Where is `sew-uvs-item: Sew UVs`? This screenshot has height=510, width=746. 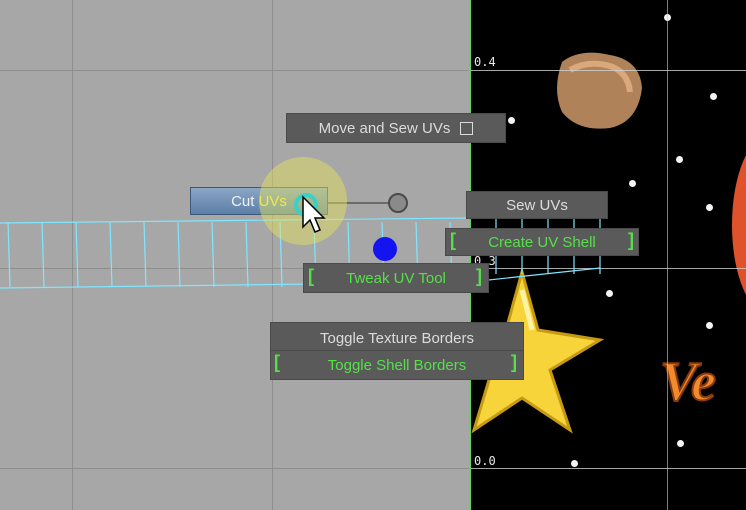 sew-uvs-item: Sew UVs is located at coordinates (537, 205).